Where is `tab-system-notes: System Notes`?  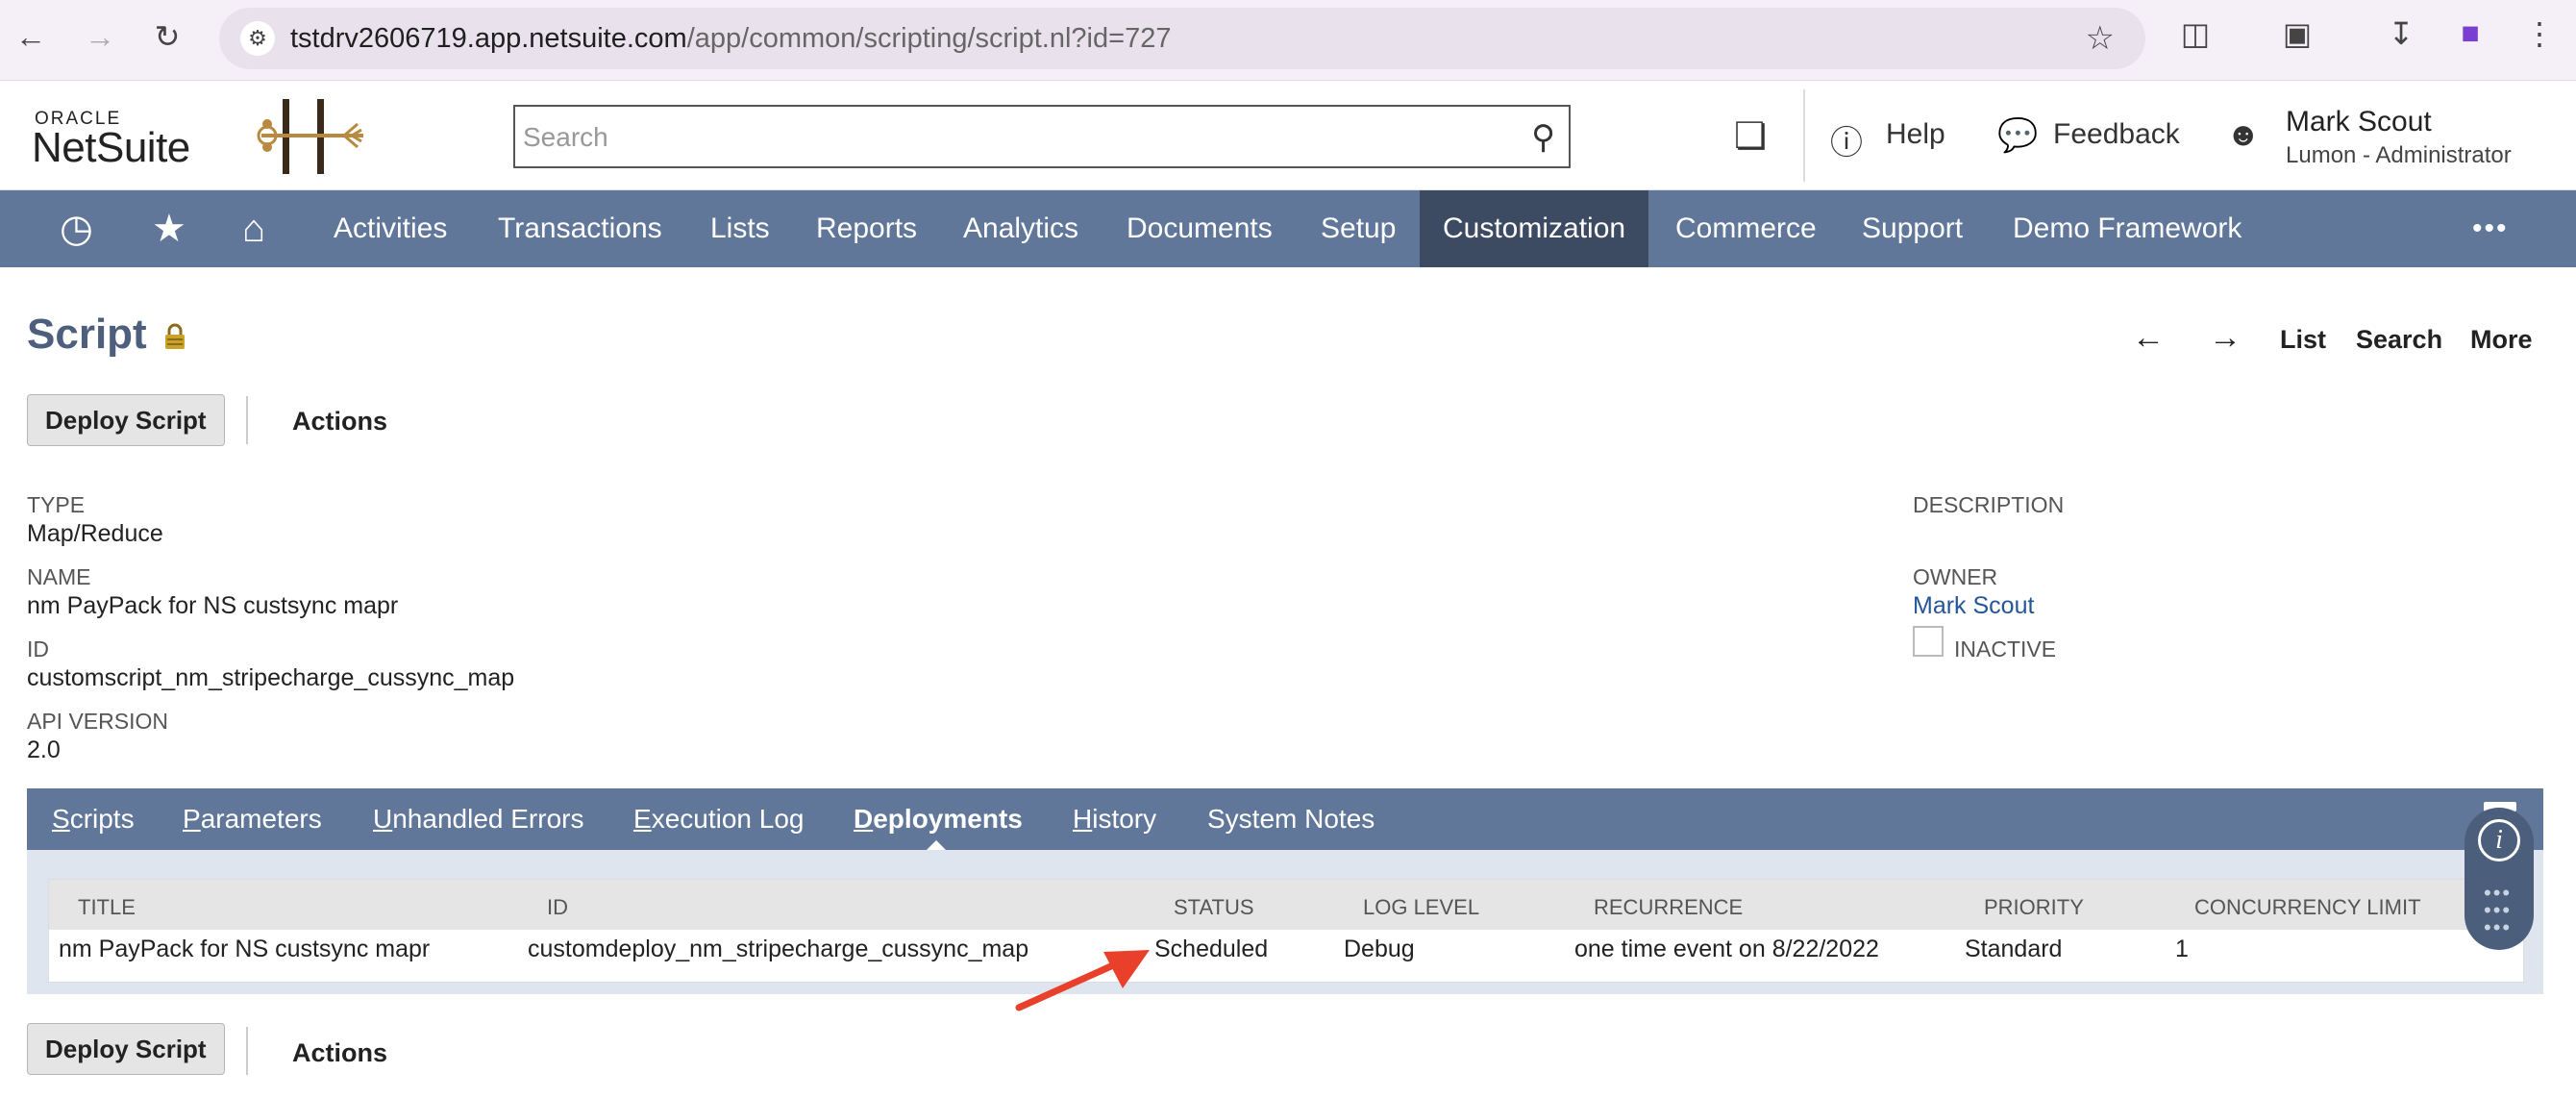 tab-system-notes: System Notes is located at coordinates (1291, 819).